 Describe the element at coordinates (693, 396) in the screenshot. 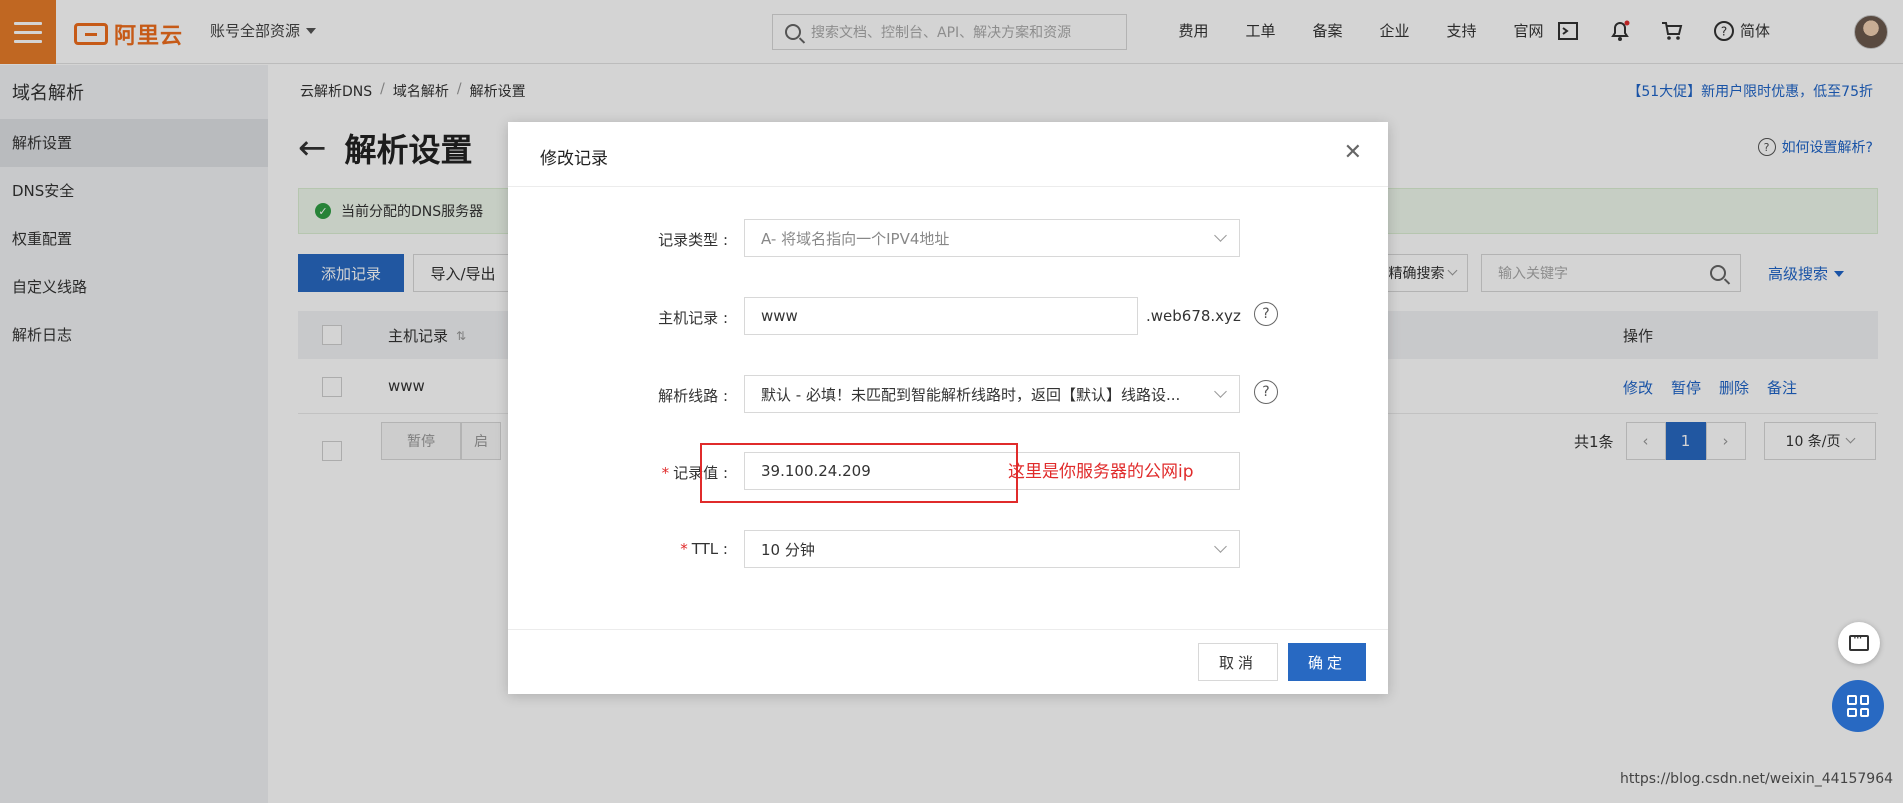

I see `resolve-line-label: 解析线路 :` at that location.